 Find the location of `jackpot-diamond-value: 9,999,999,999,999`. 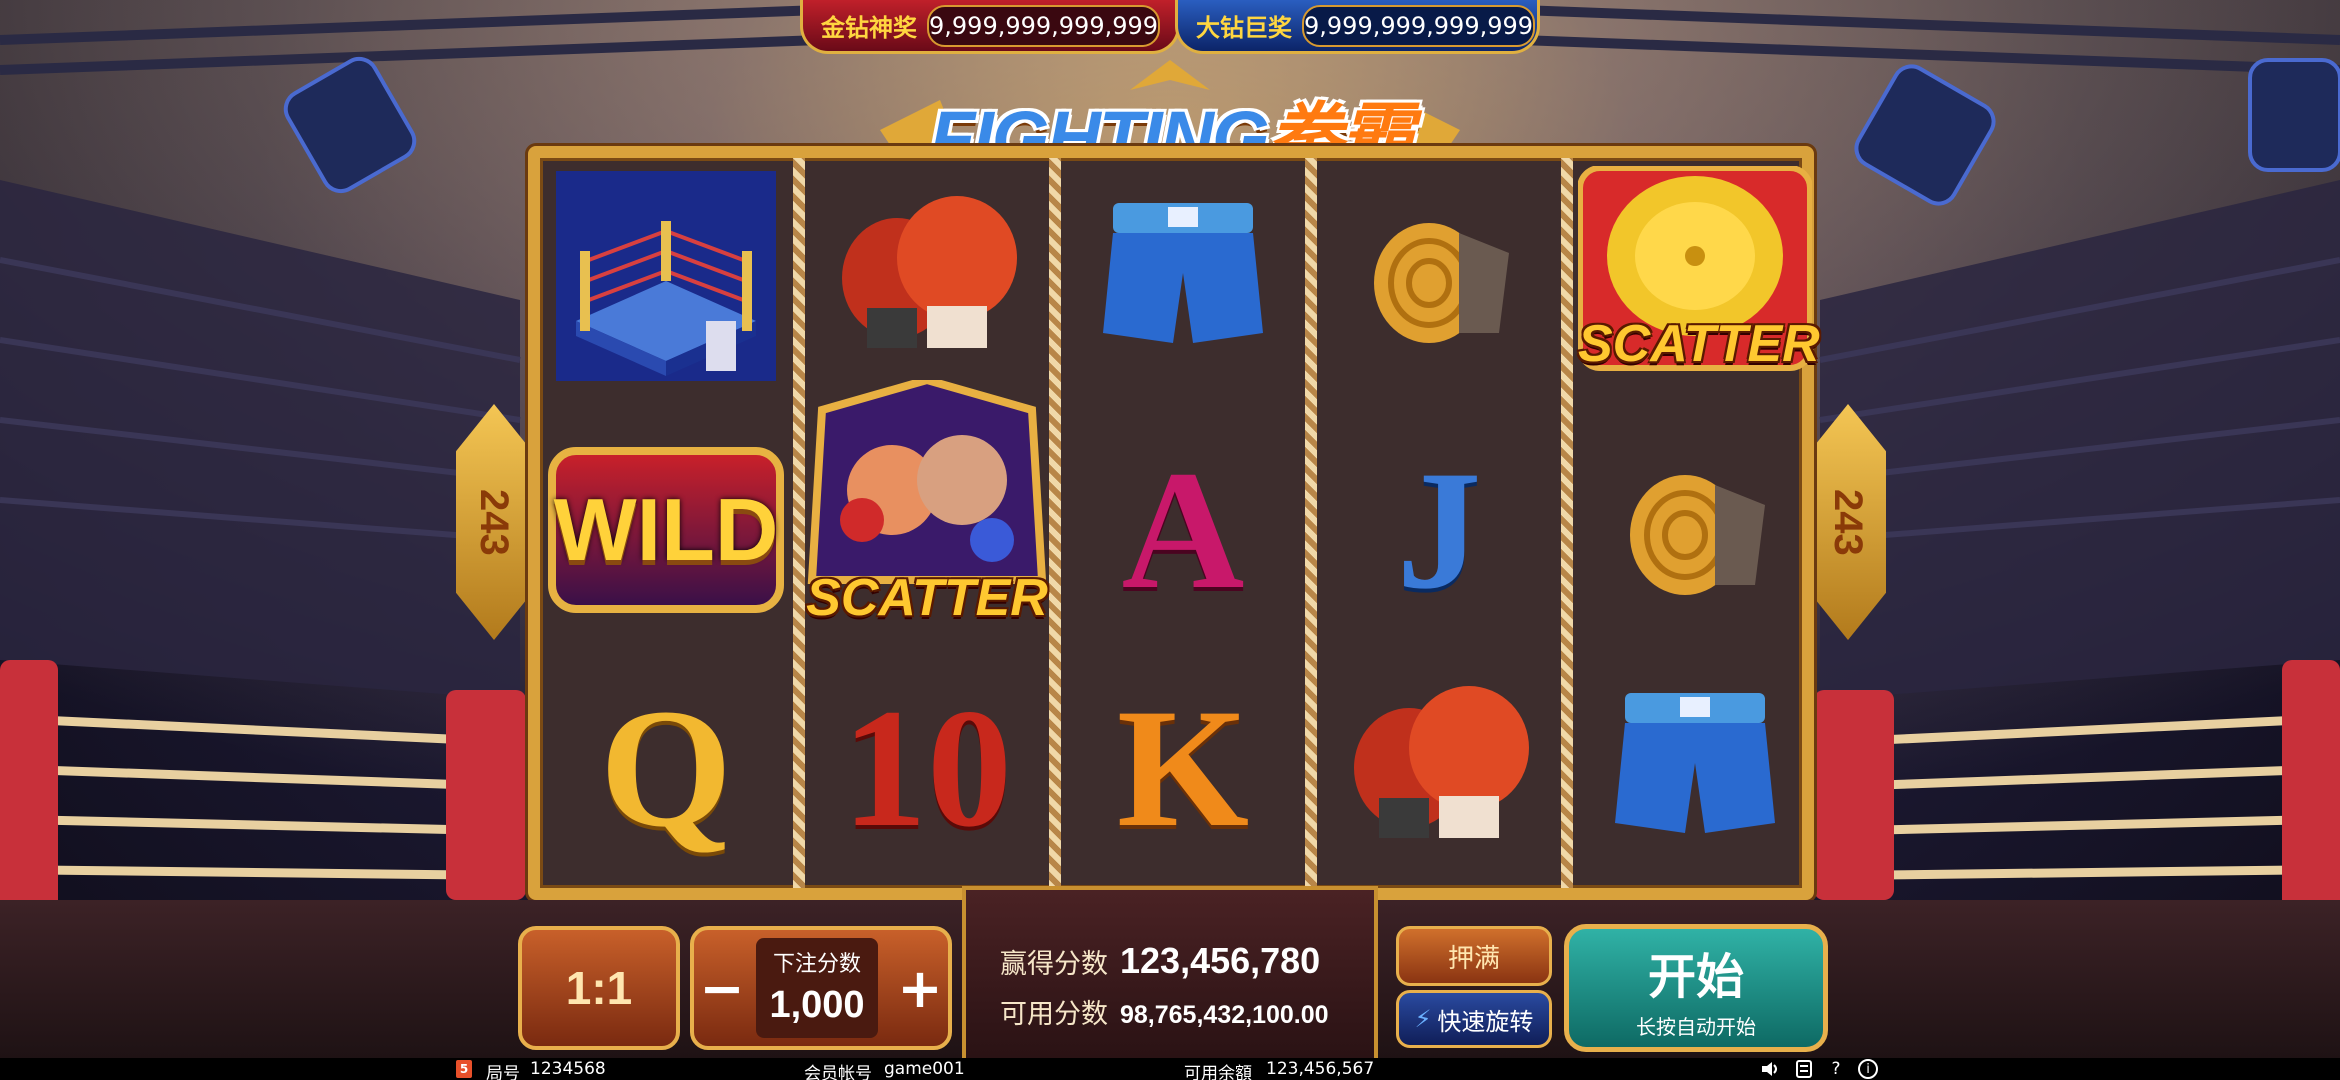

jackpot-diamond-value: 9,999,999,999,999 is located at coordinates (1419, 25).